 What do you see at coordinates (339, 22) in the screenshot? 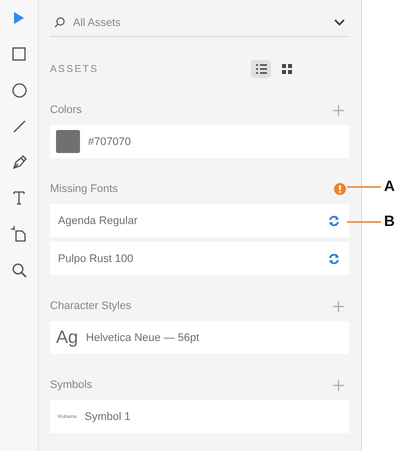
I see `chevron-icon` at bounding box center [339, 22].